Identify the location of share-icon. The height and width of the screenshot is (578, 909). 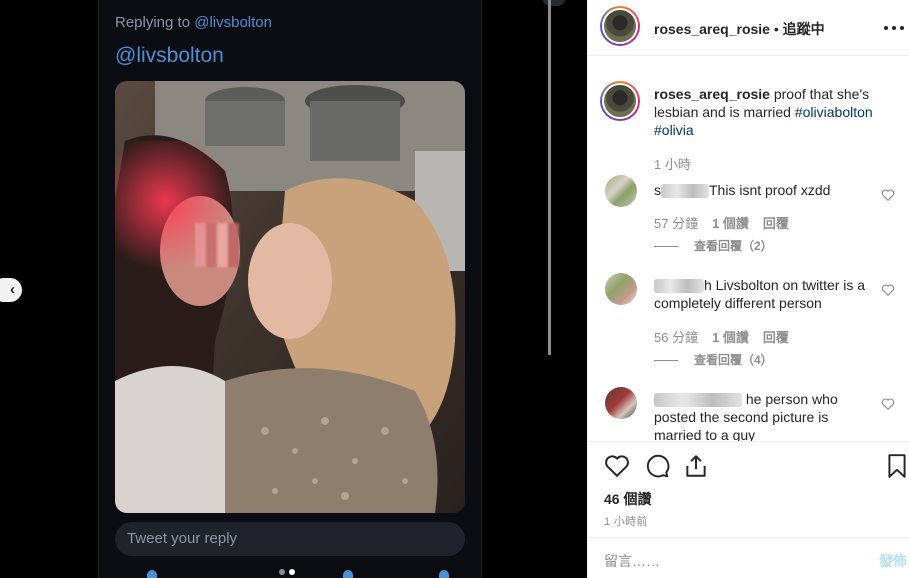
(696, 466).